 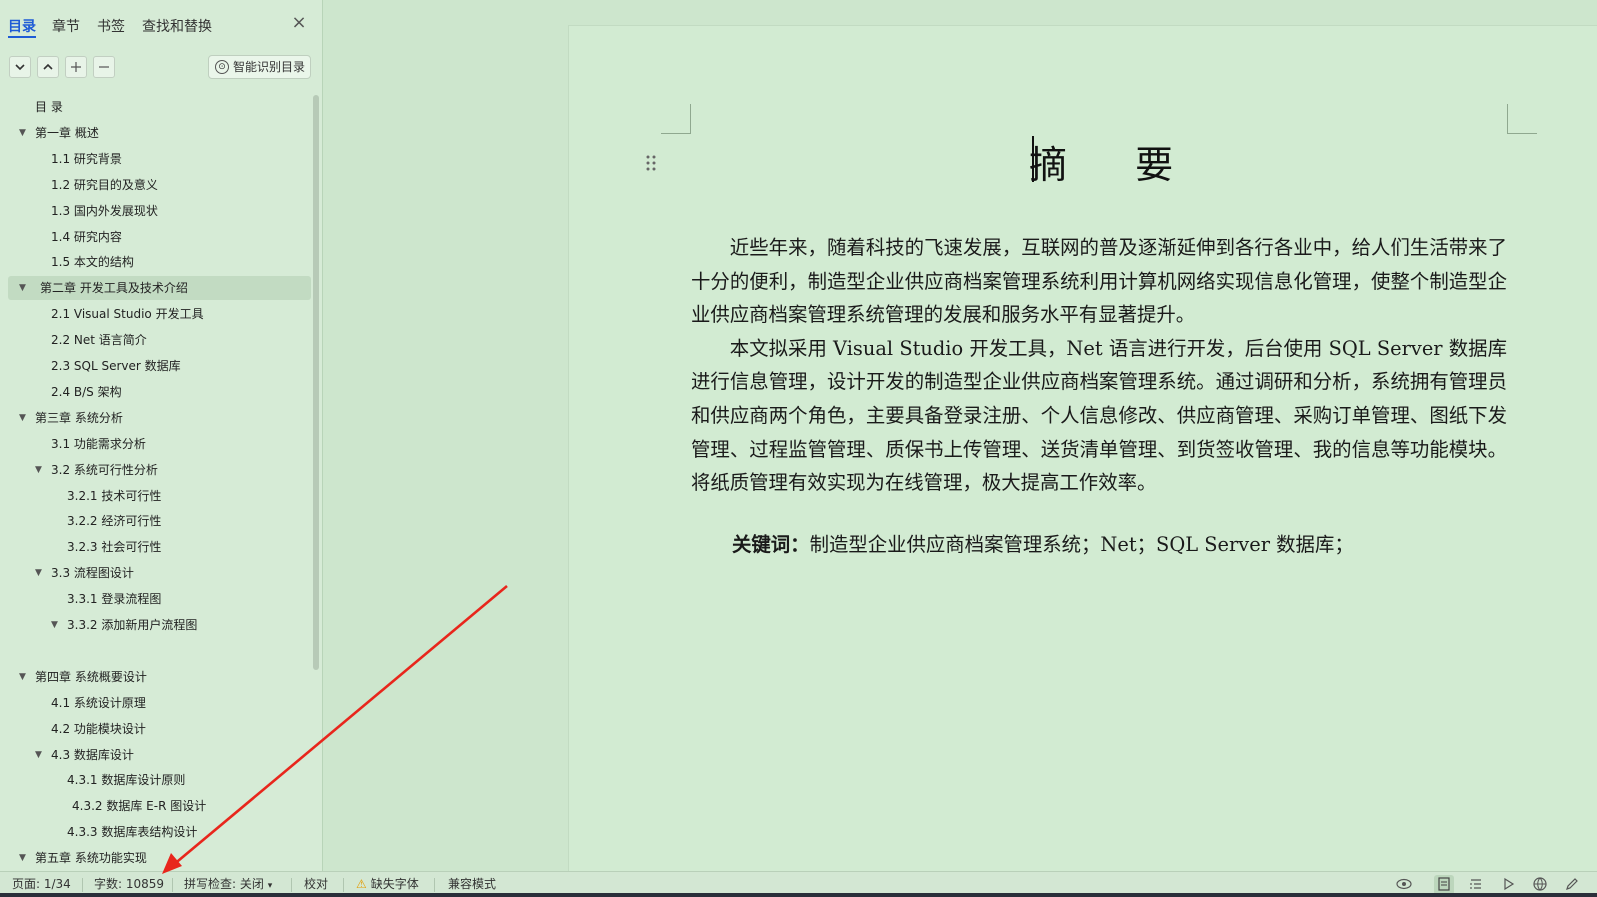 What do you see at coordinates (316, 382) in the screenshot?
I see `toc-scrollbar` at bounding box center [316, 382].